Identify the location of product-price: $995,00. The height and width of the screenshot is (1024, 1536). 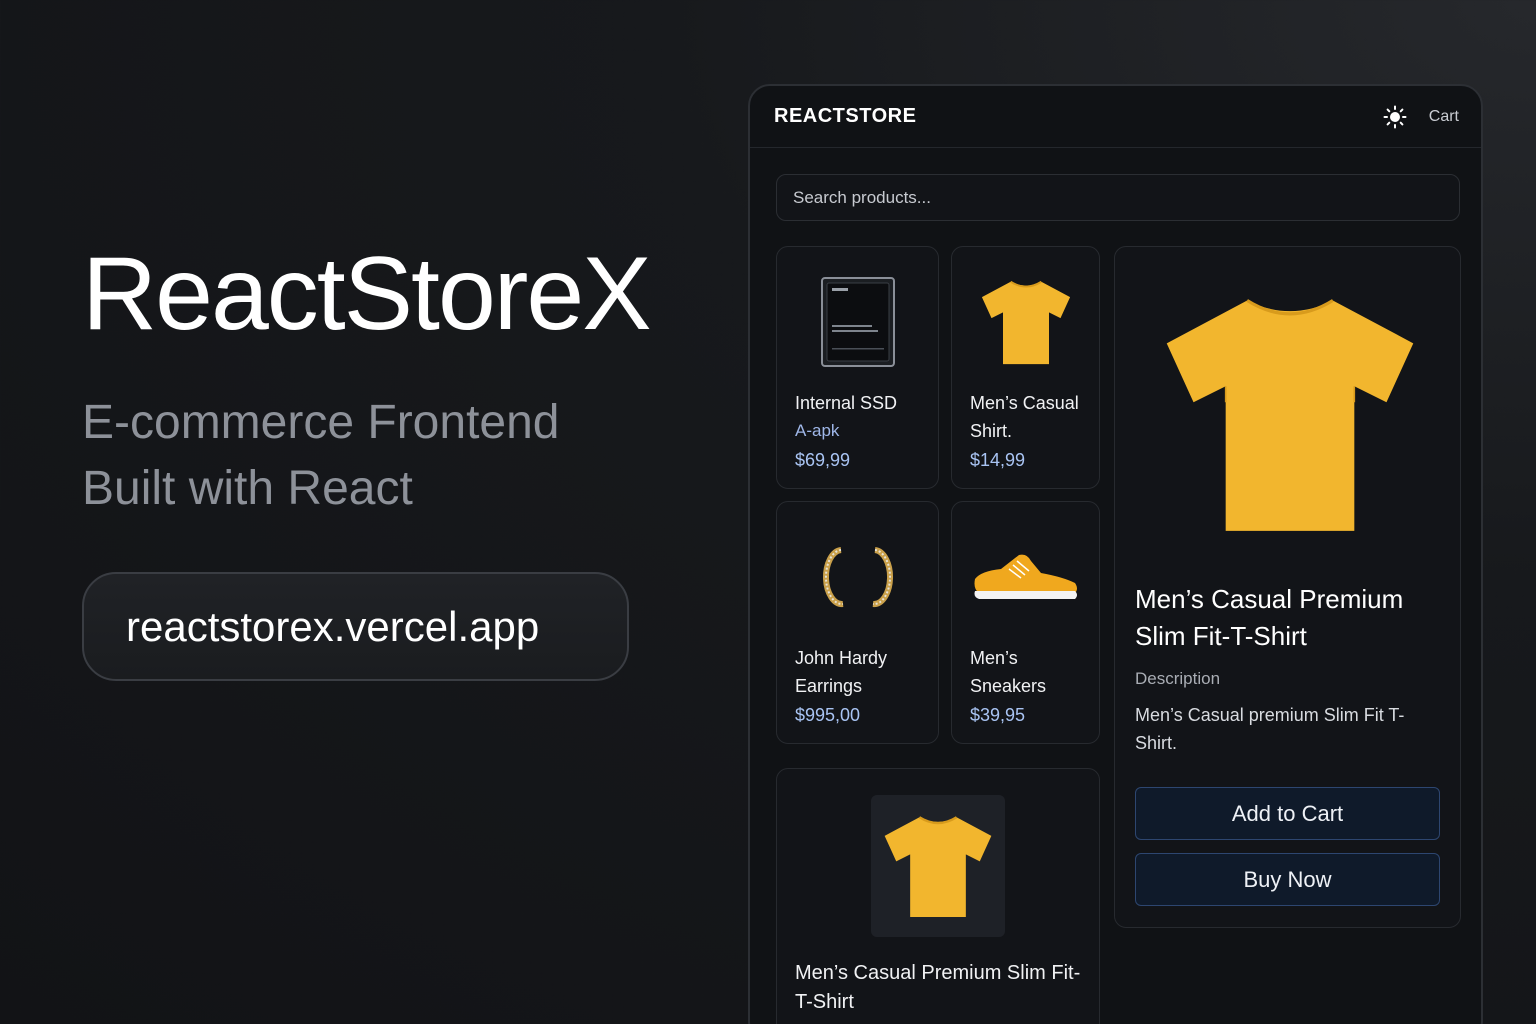
(828, 715).